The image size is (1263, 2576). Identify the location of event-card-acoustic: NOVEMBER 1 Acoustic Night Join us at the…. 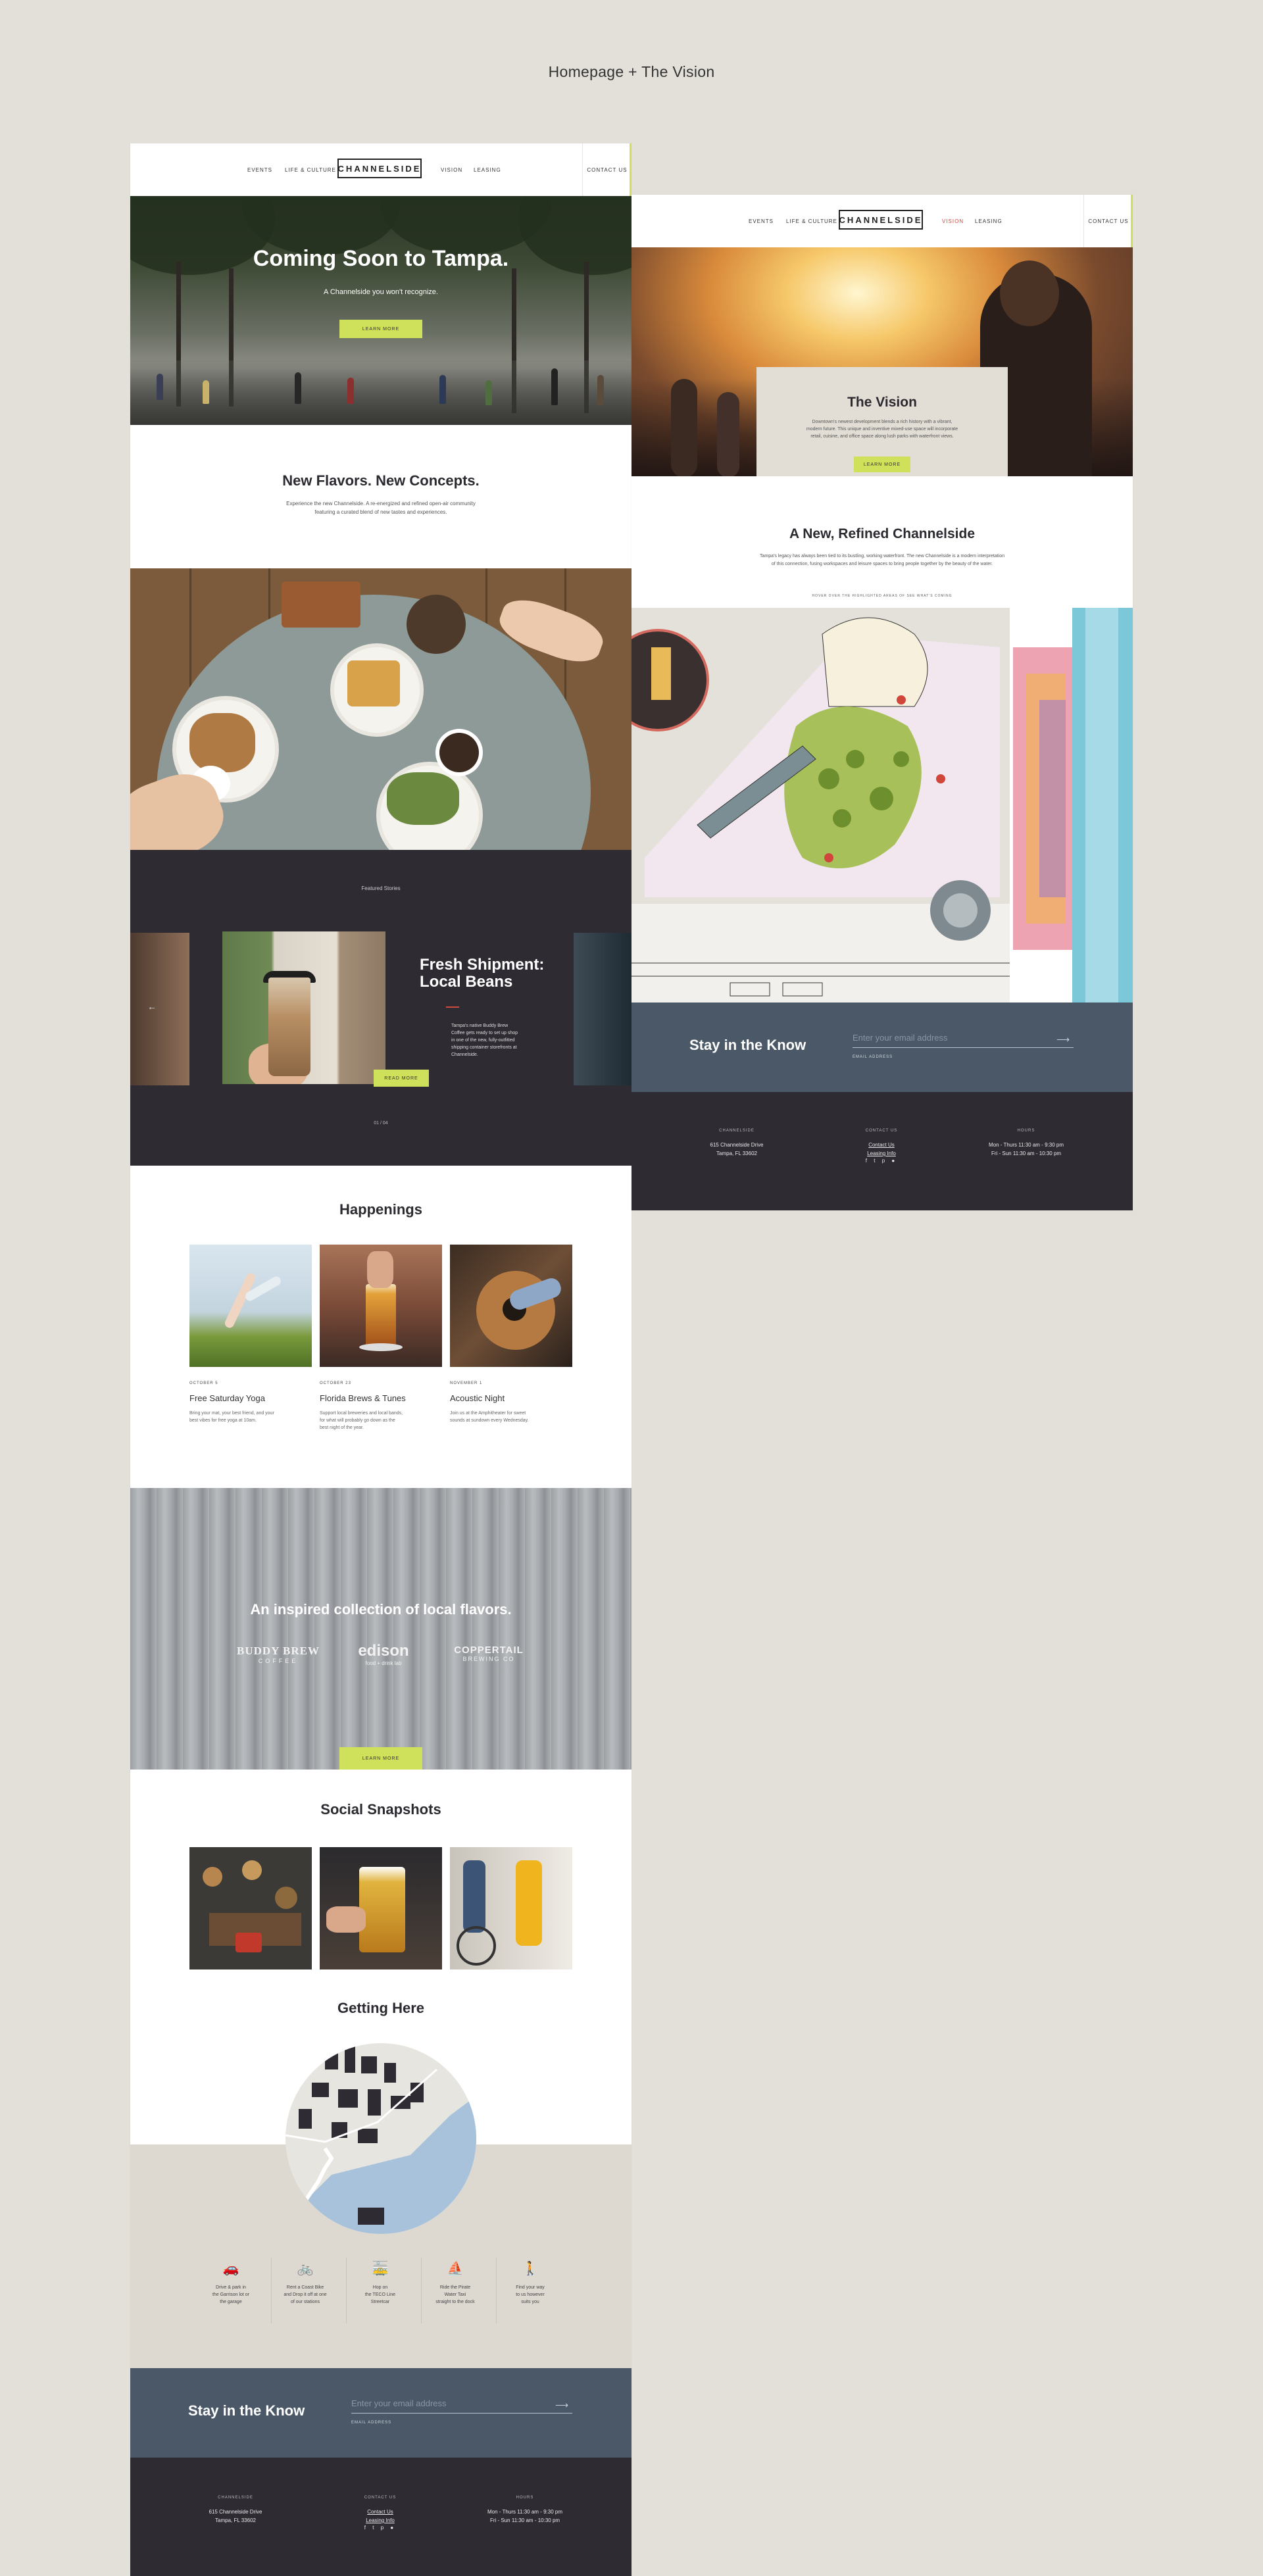
(511, 1334).